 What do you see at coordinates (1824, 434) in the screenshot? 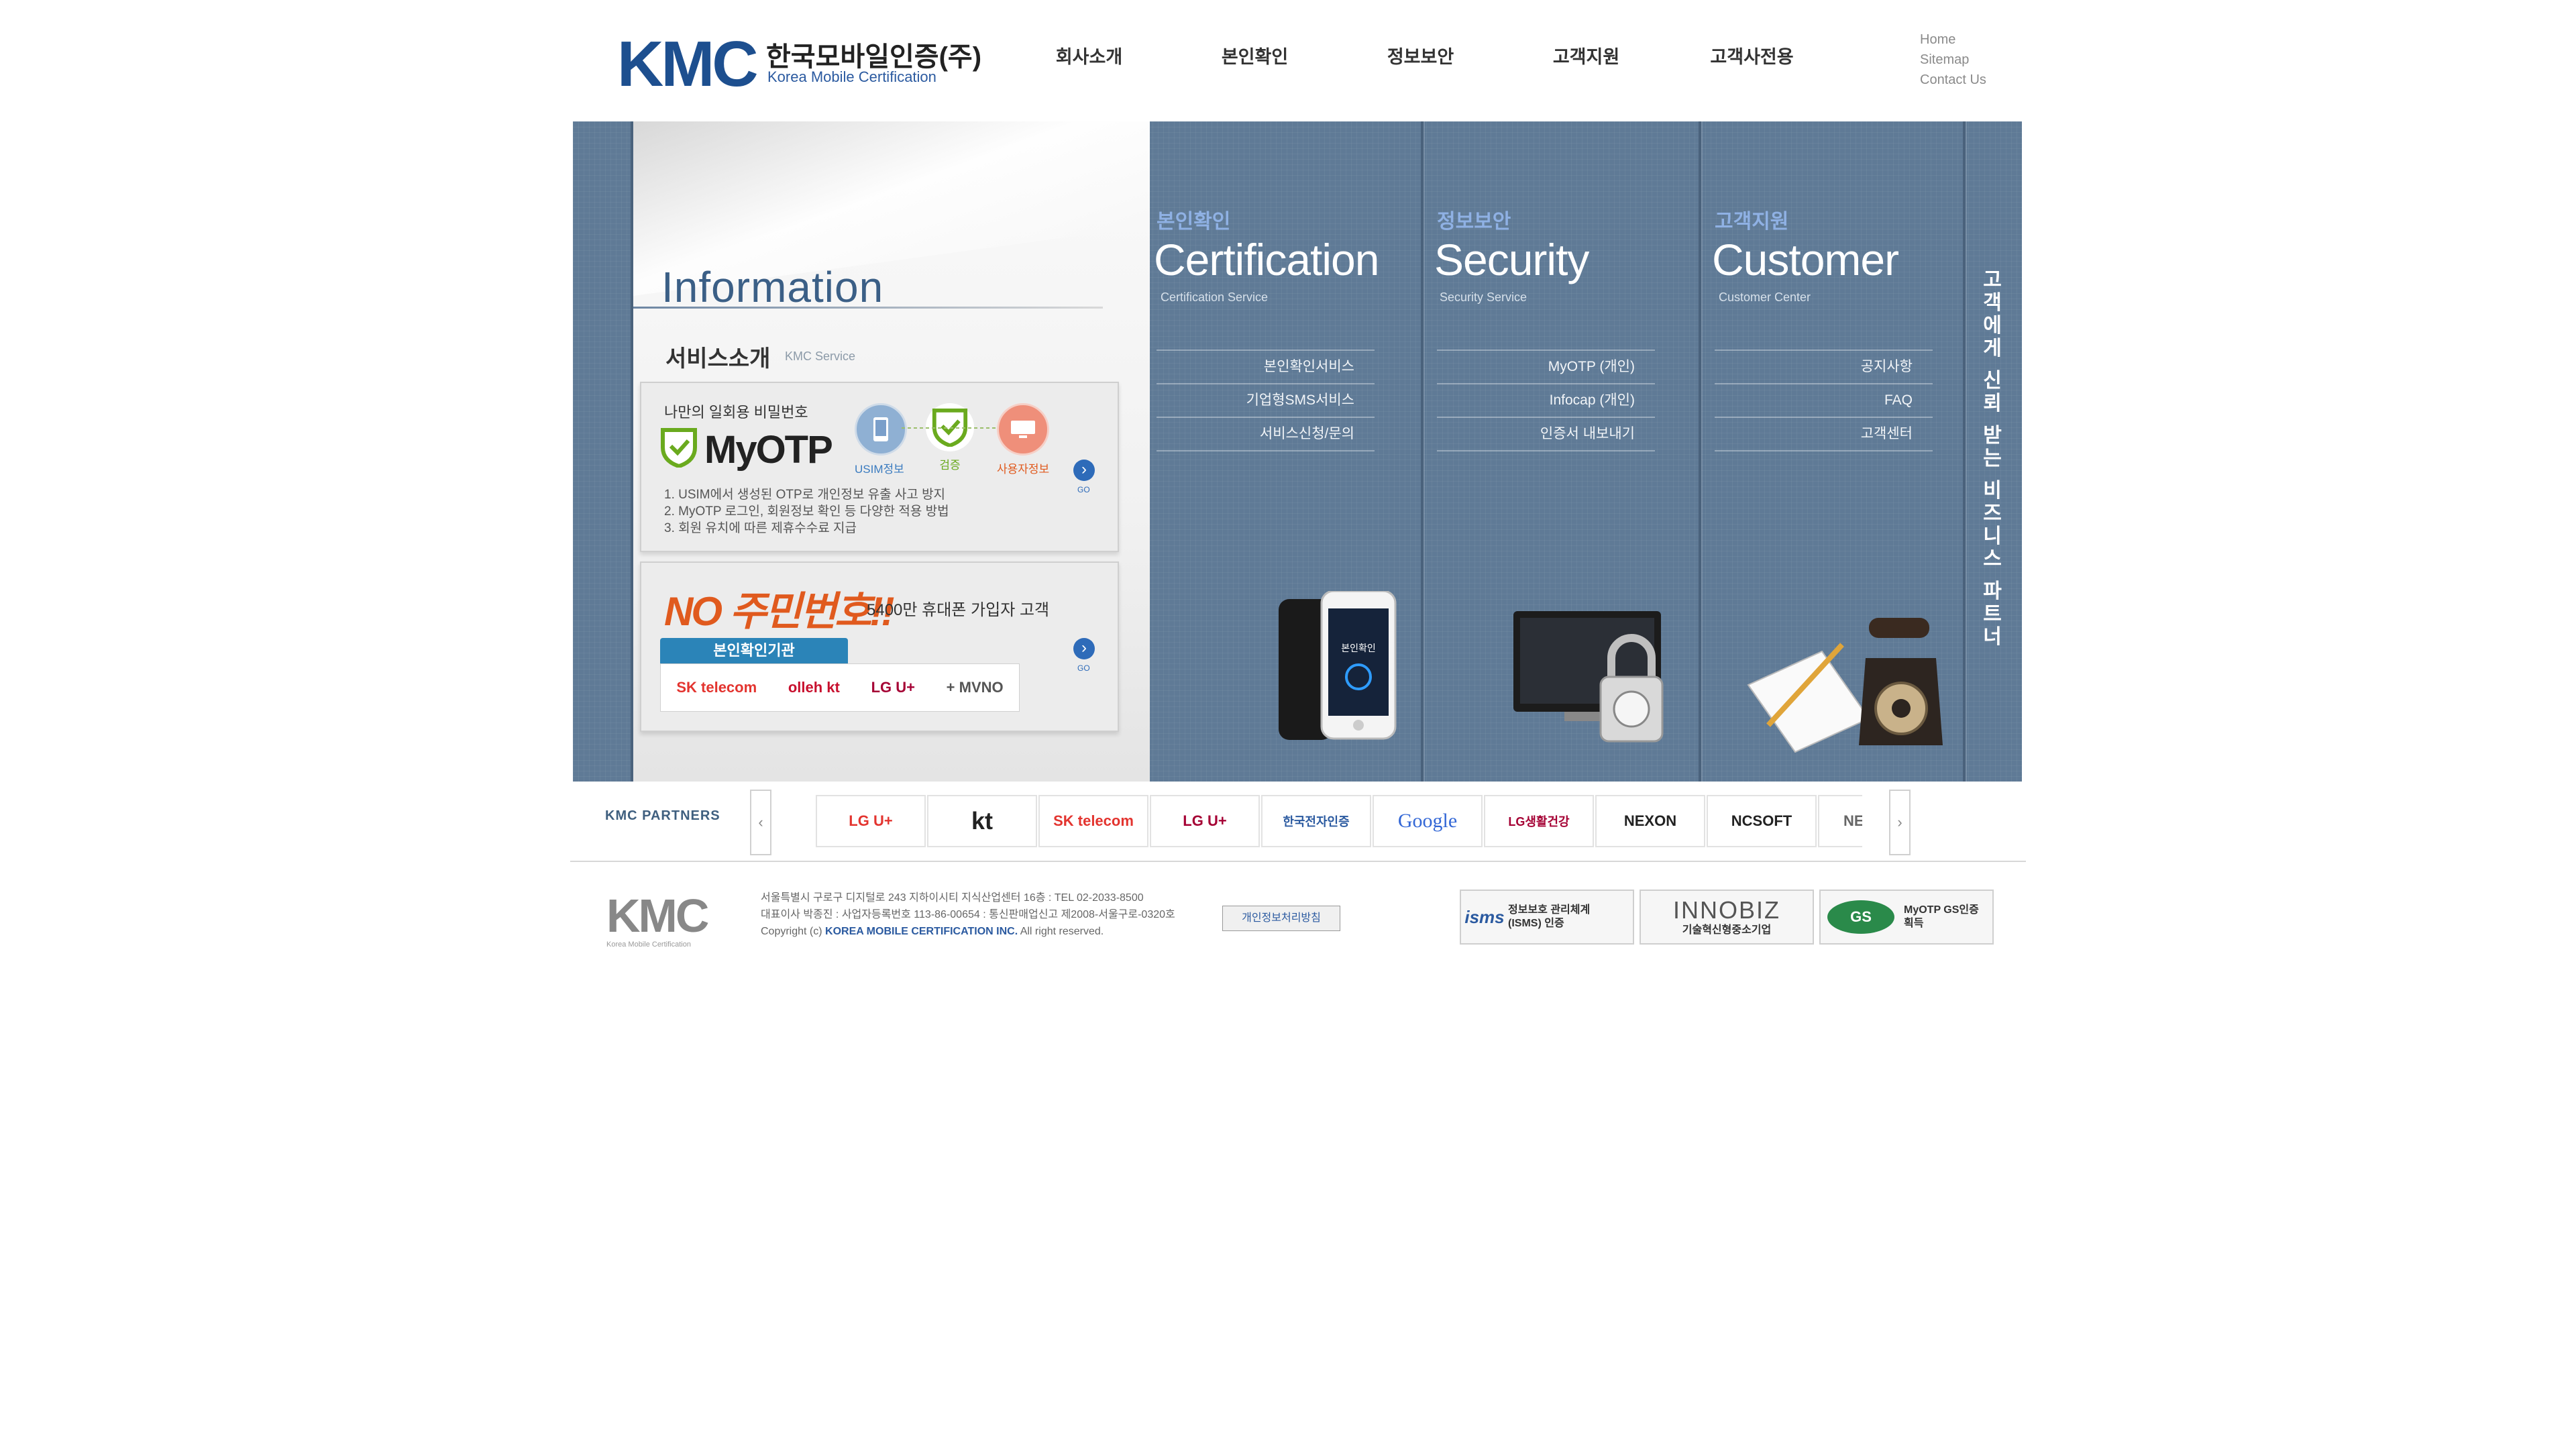
I see `menu-item-customer-center: 고객센터` at bounding box center [1824, 434].